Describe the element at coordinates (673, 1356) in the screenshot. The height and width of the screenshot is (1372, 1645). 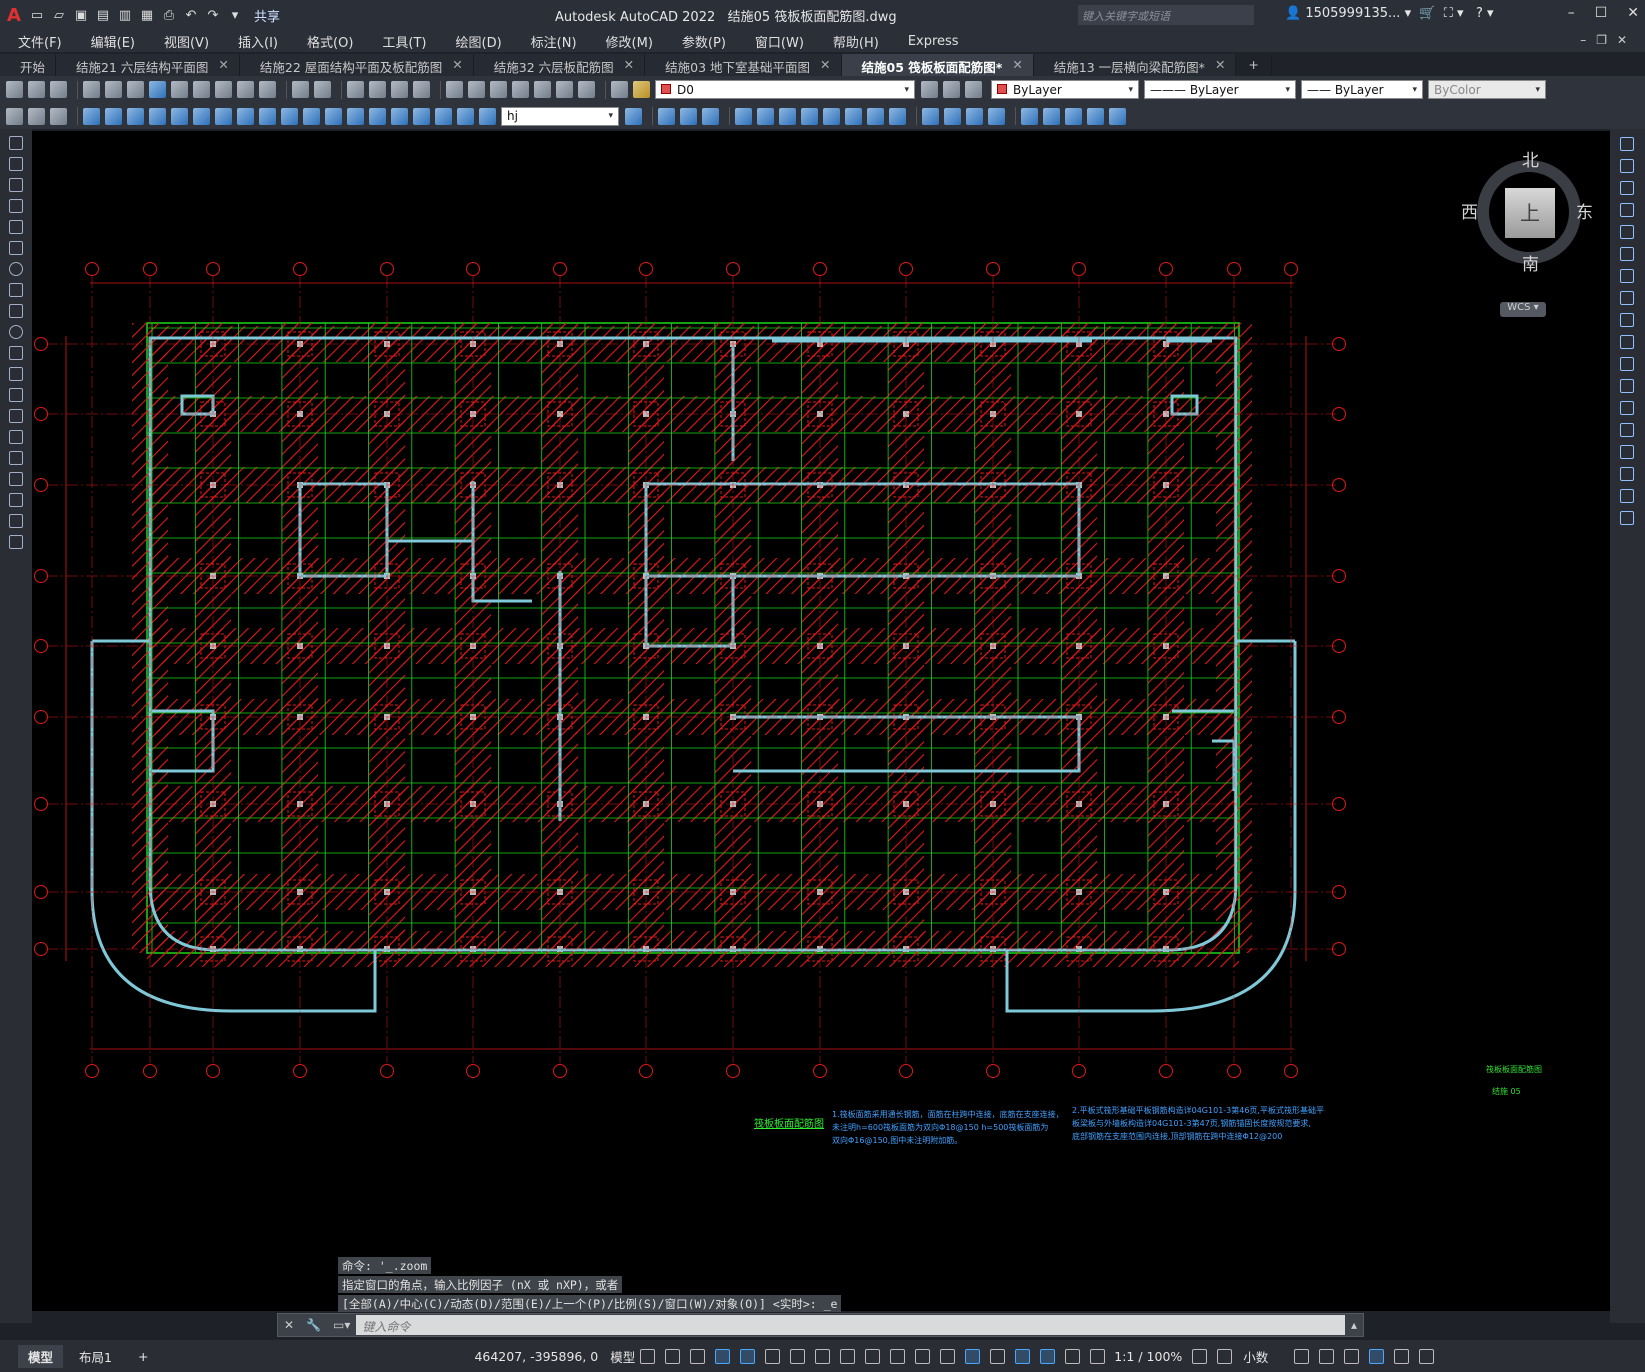
I see `snap-mode-icon` at that location.